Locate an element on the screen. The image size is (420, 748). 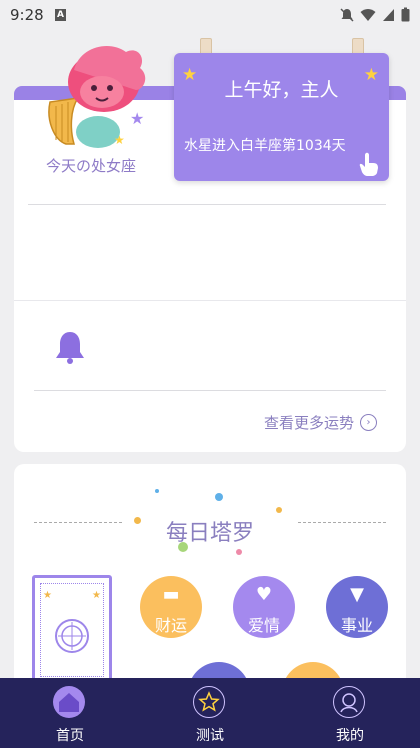
tarot-category-wealth: ▬ 财运 is located at coordinates (171, 607).